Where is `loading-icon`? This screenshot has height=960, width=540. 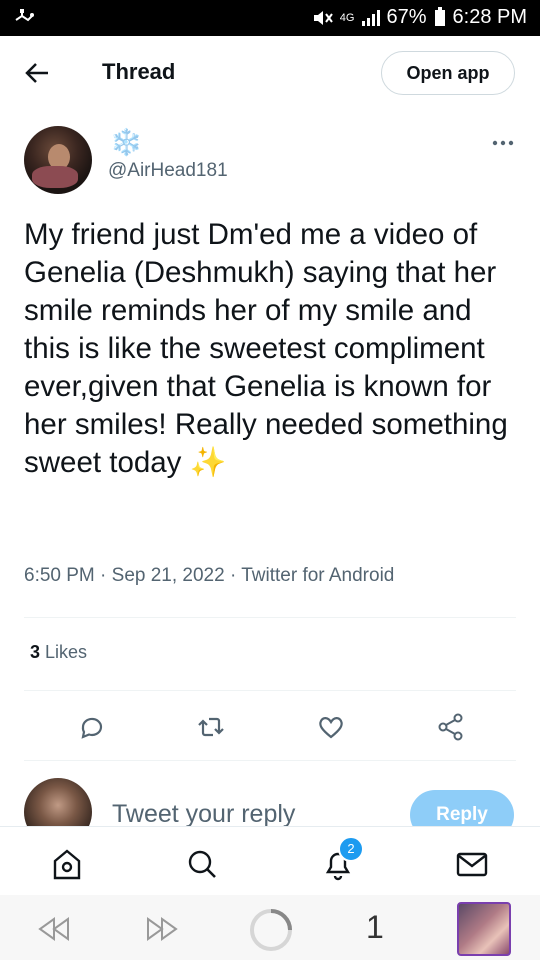 loading-icon is located at coordinates (271, 930).